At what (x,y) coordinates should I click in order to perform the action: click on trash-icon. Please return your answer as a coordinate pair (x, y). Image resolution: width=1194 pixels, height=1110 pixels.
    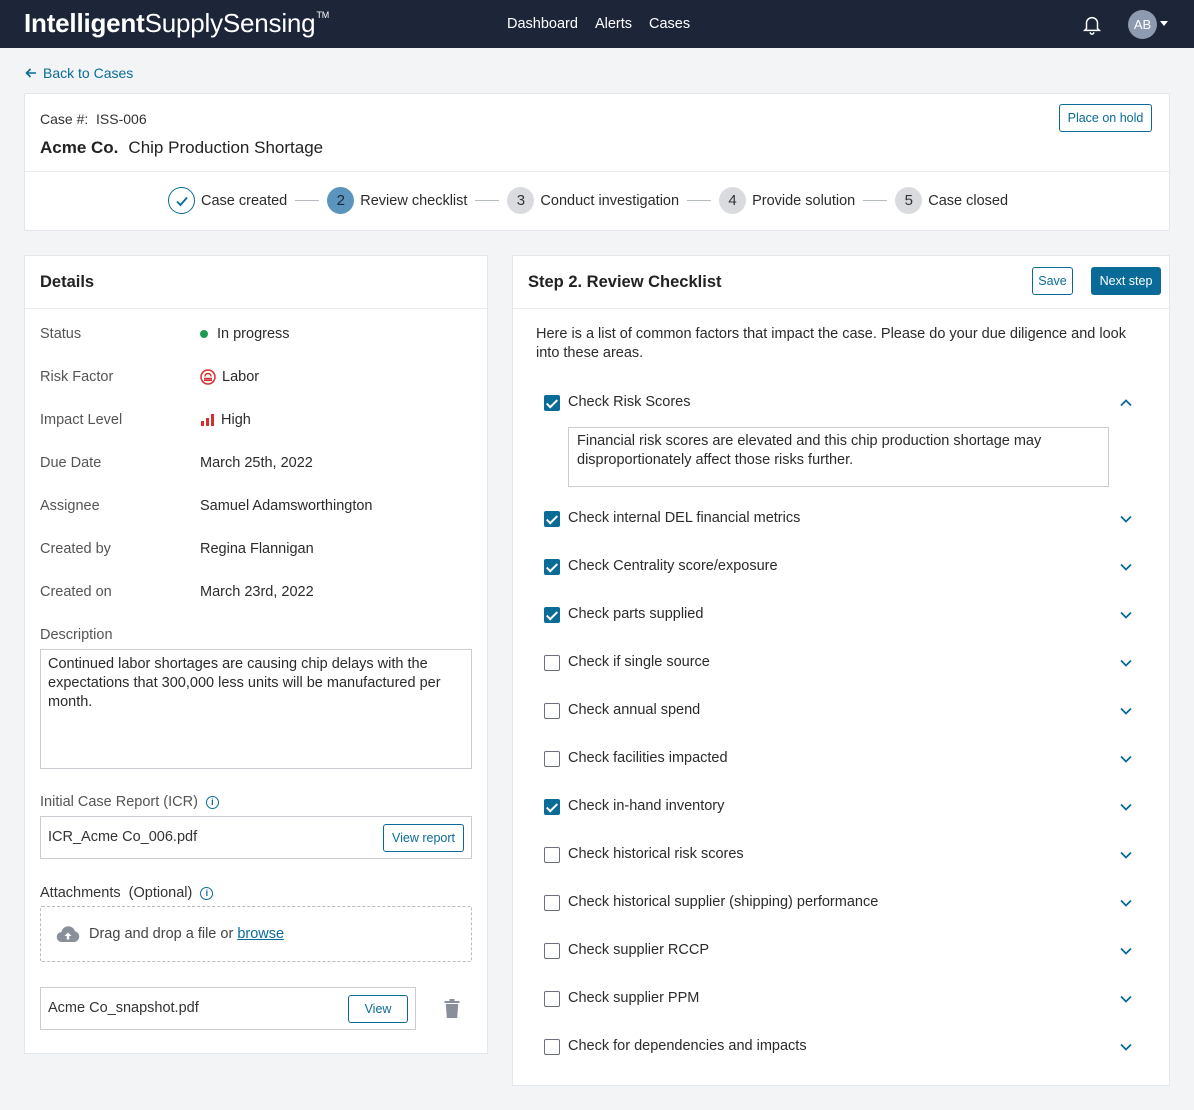
    Looking at the image, I should click on (452, 1008).